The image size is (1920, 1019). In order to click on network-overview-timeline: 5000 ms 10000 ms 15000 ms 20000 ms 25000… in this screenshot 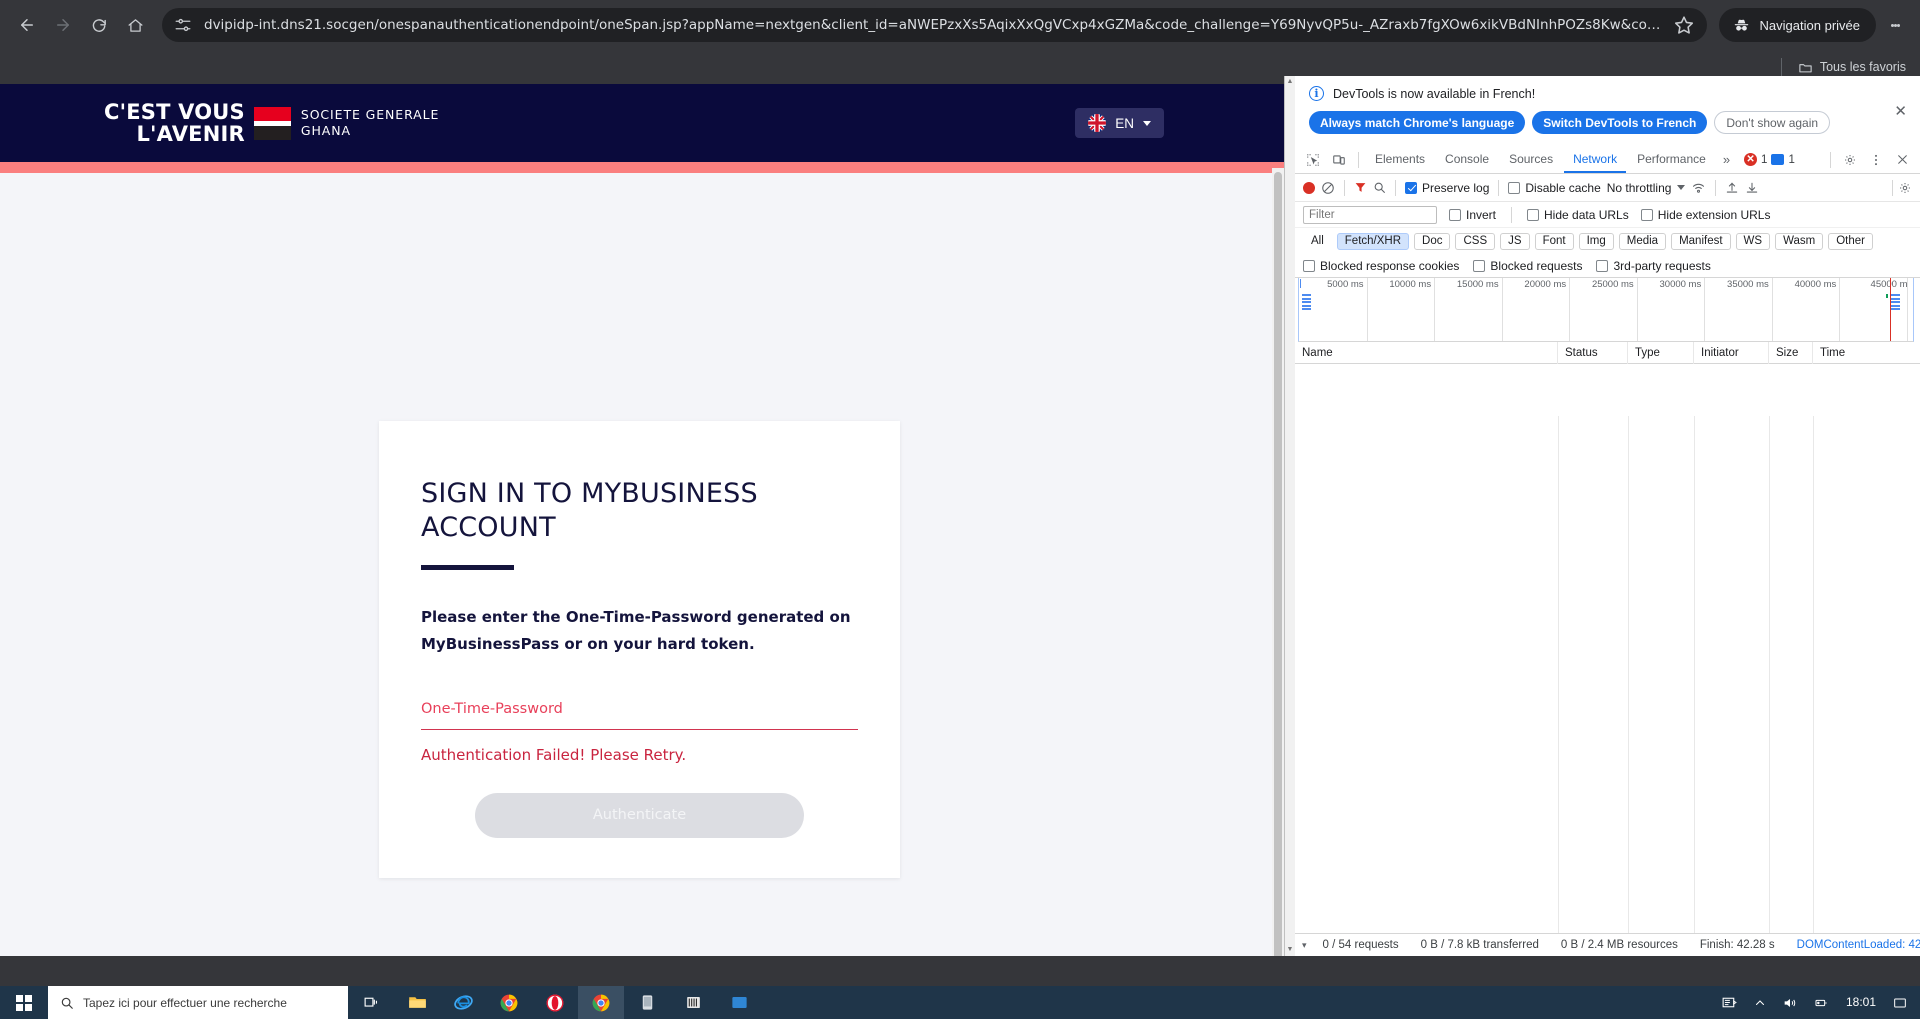, I will do `click(1606, 310)`.